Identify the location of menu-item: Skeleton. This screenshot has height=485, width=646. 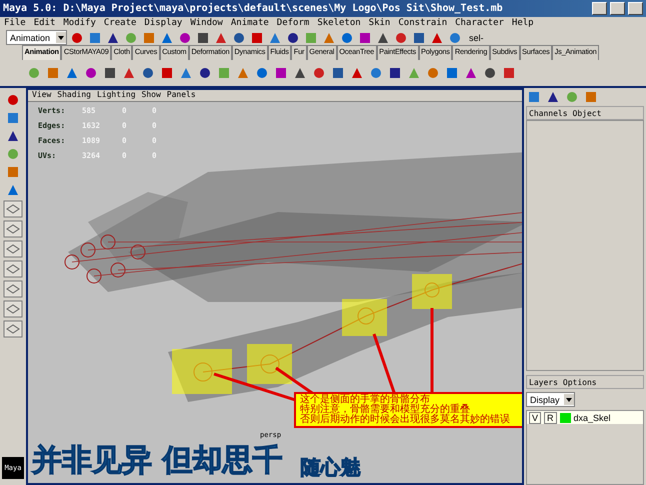
(339, 23).